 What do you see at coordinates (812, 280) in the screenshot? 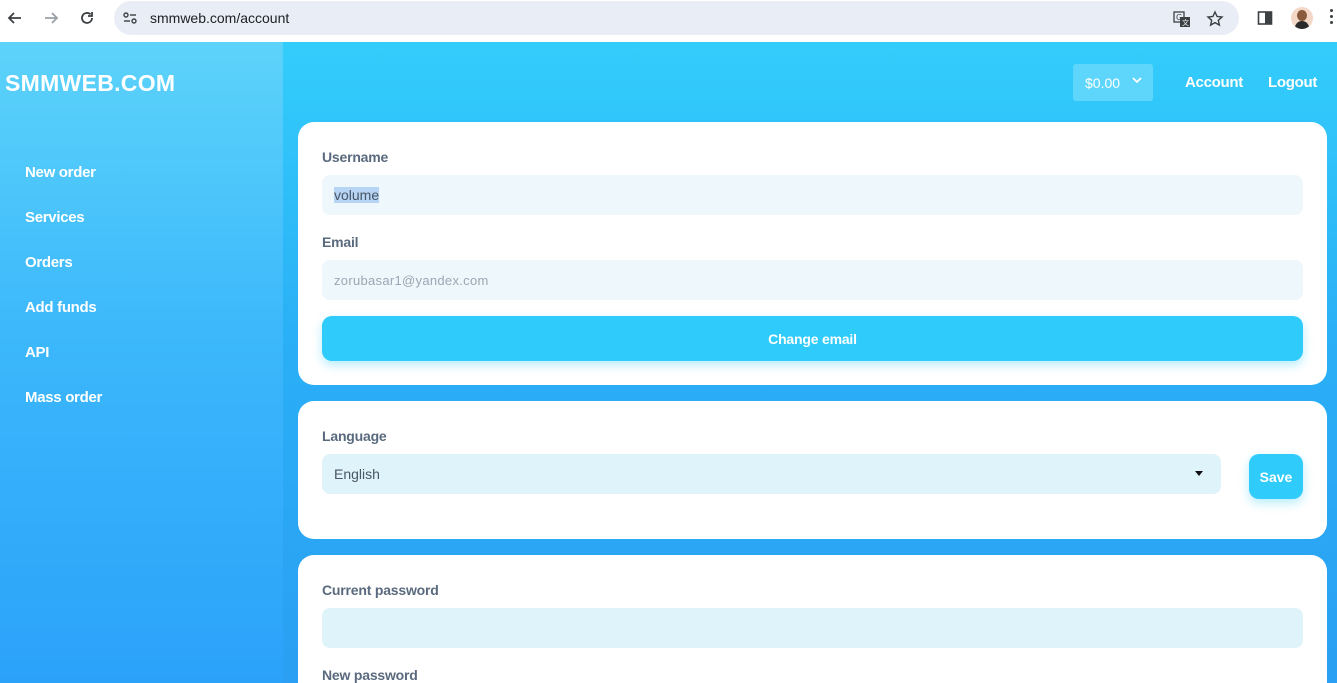
I see `email-field: zorubasar1@yandex.com` at bounding box center [812, 280].